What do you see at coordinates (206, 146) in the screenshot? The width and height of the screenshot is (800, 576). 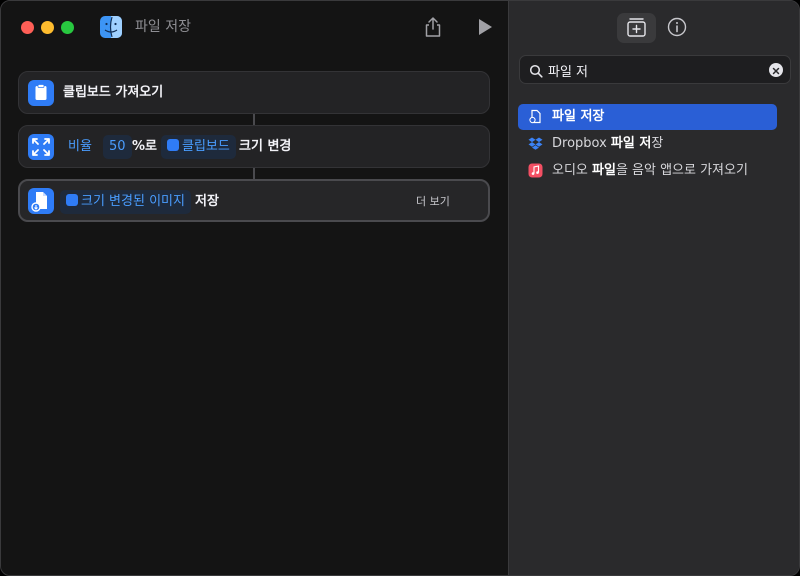 I see `variable-label: 클립보드` at bounding box center [206, 146].